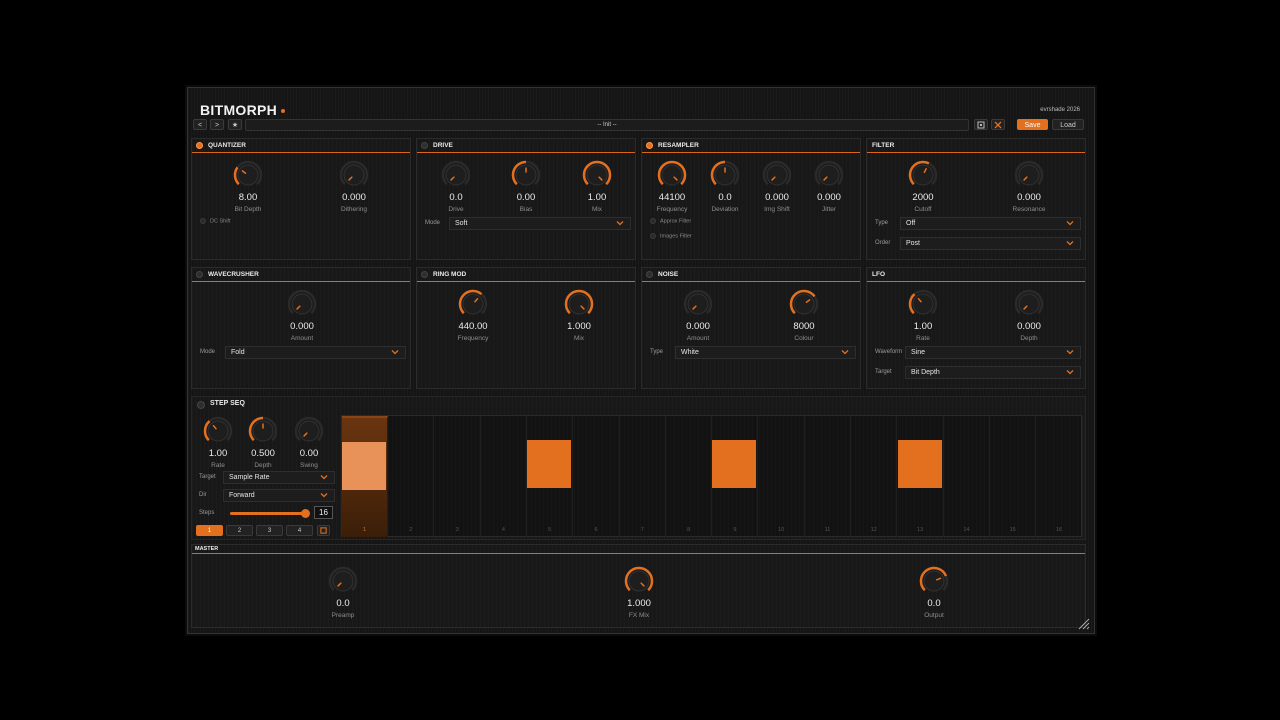 This screenshot has height=720, width=1280. Describe the element at coordinates (424, 145) in the screenshot. I see `drive-power-led` at that location.